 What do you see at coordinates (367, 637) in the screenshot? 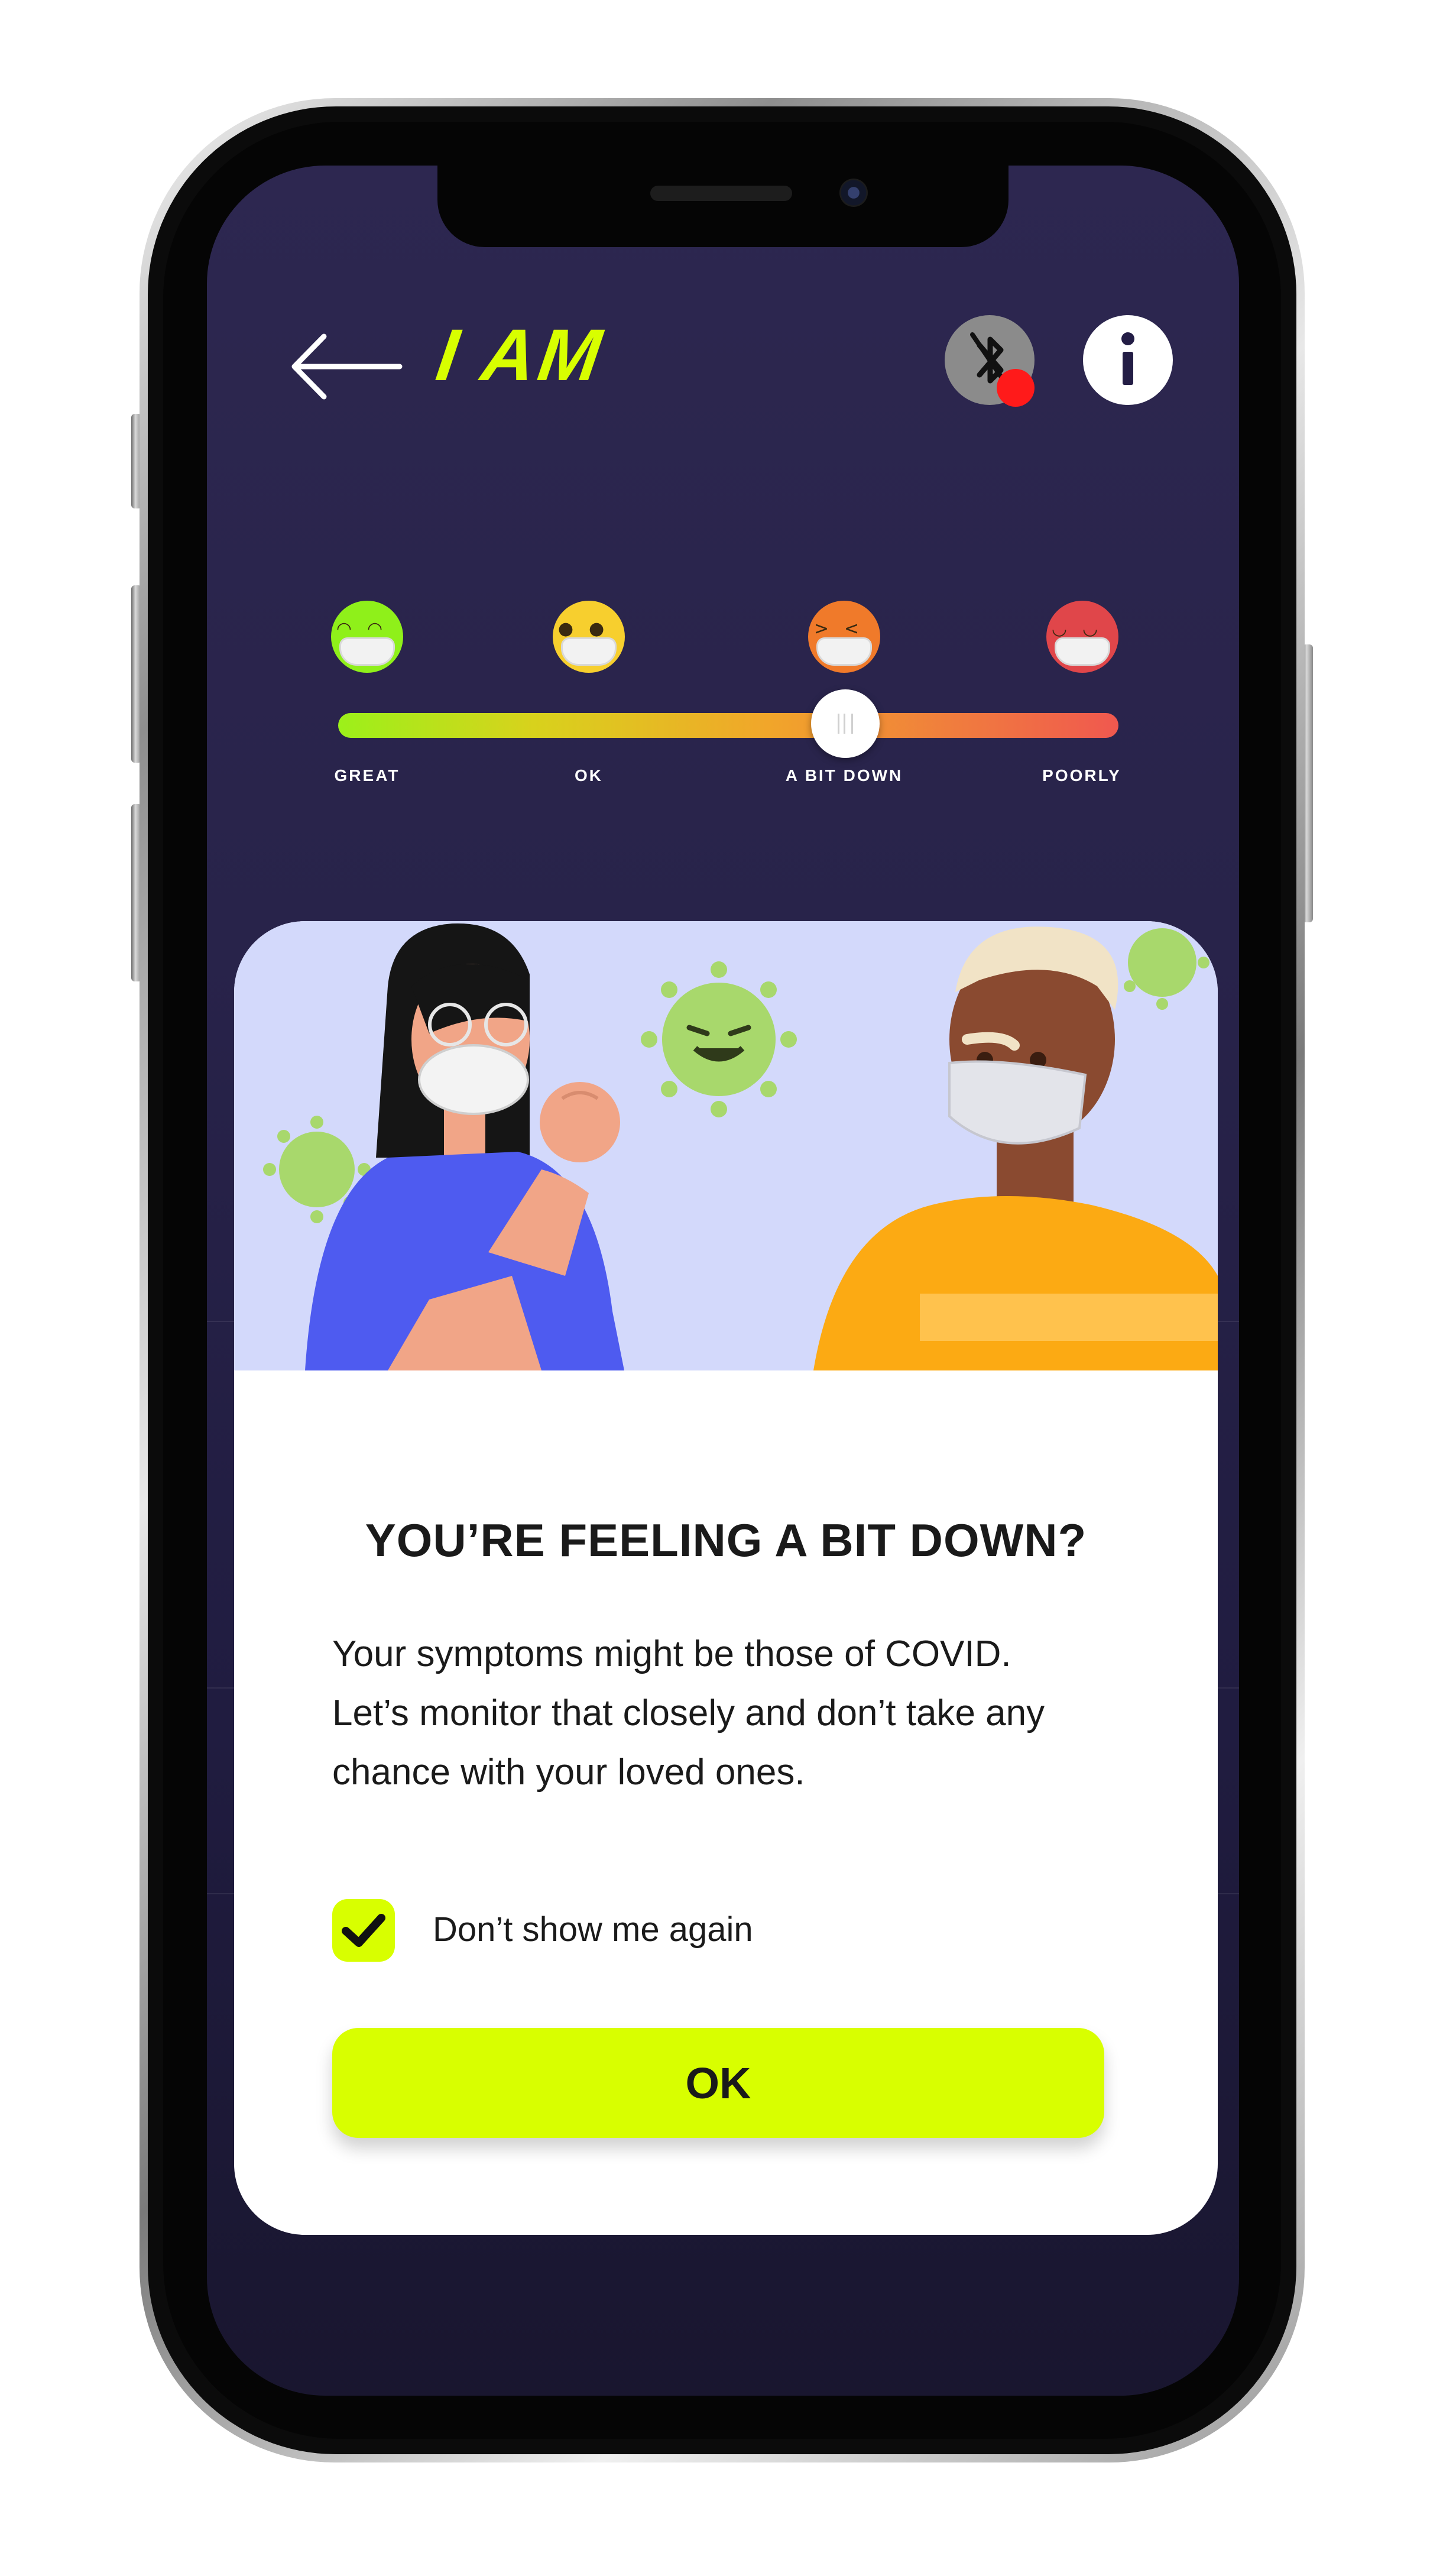
I see `masked-face-happy-icon: ◠◠` at bounding box center [367, 637].